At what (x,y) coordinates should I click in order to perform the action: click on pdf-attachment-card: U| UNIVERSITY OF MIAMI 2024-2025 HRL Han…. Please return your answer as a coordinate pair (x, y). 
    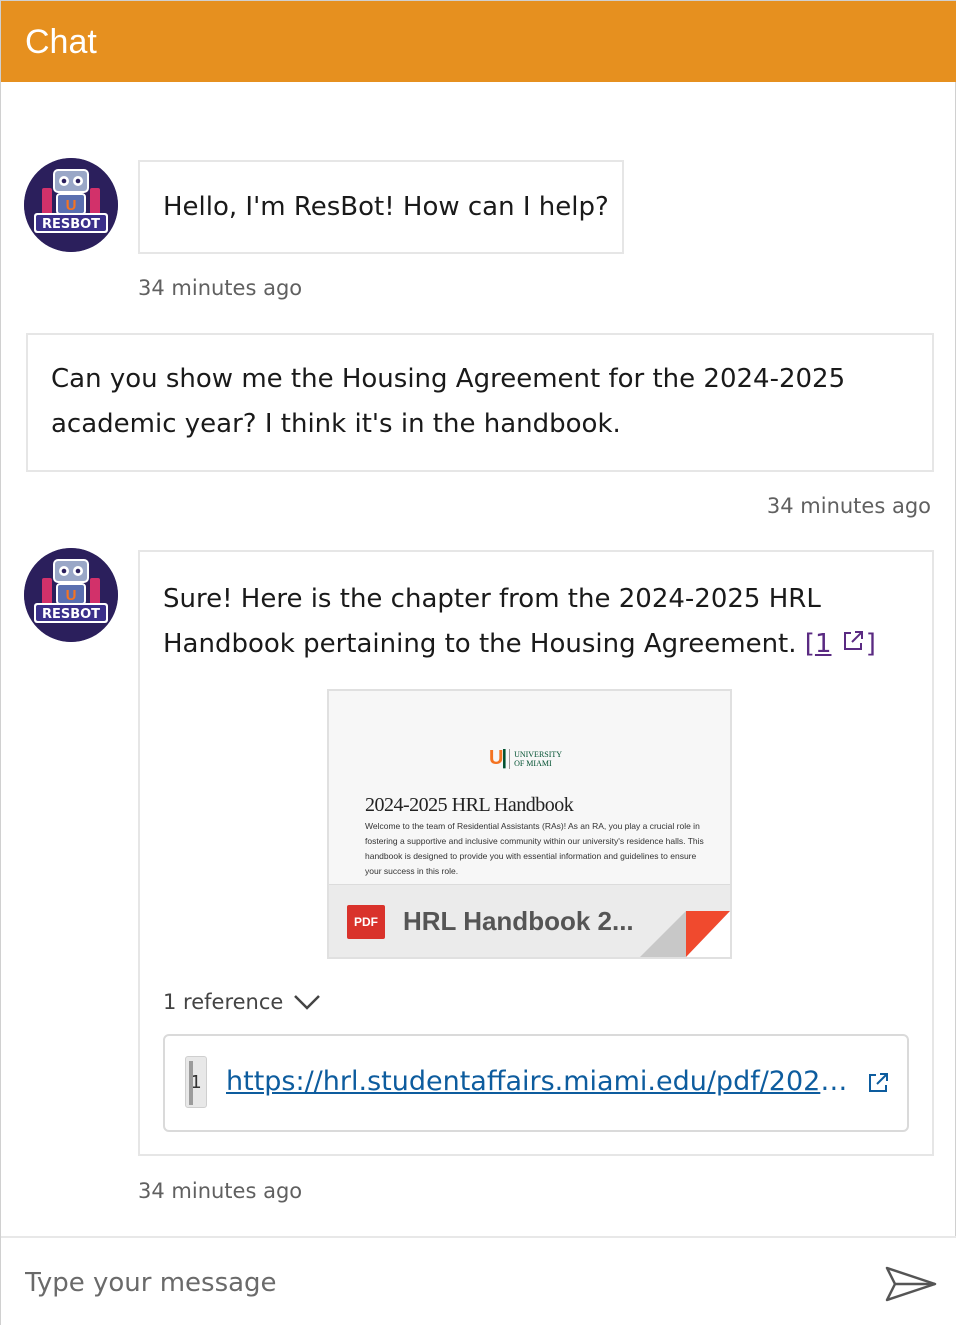
    Looking at the image, I should click on (529, 824).